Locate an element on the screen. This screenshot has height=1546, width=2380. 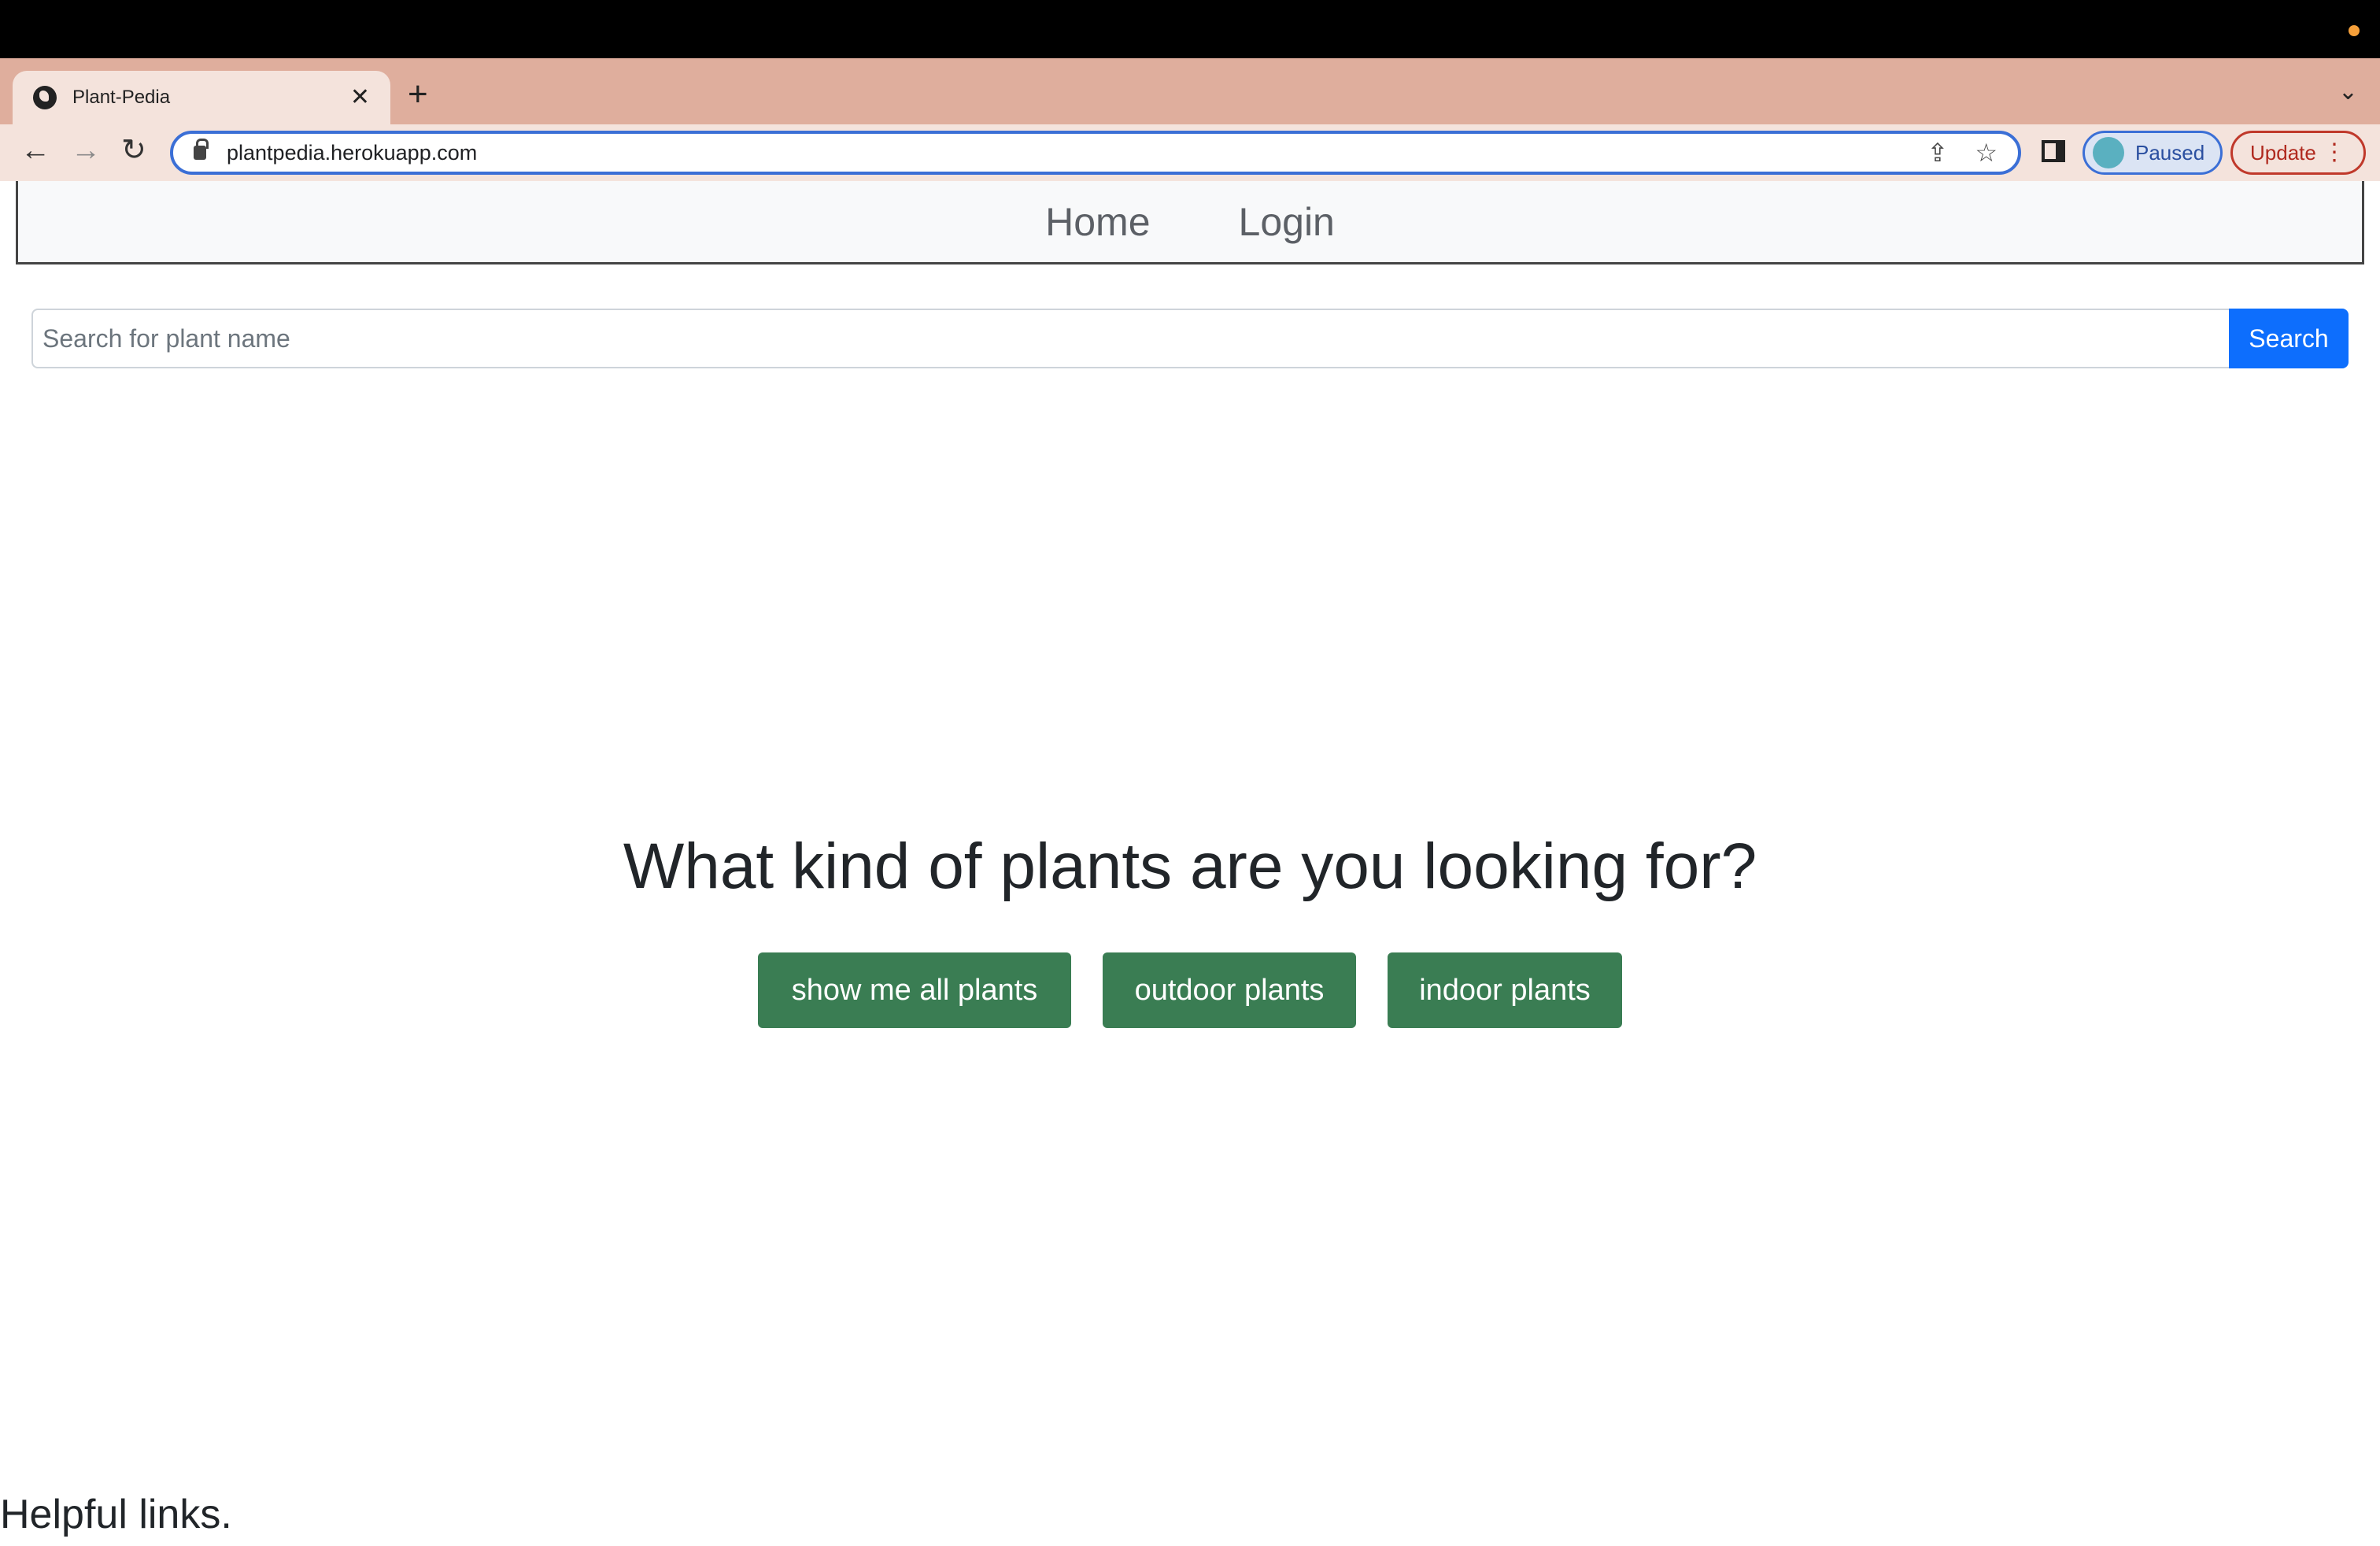
update-button: Update ⋮ is located at coordinates (2298, 153).